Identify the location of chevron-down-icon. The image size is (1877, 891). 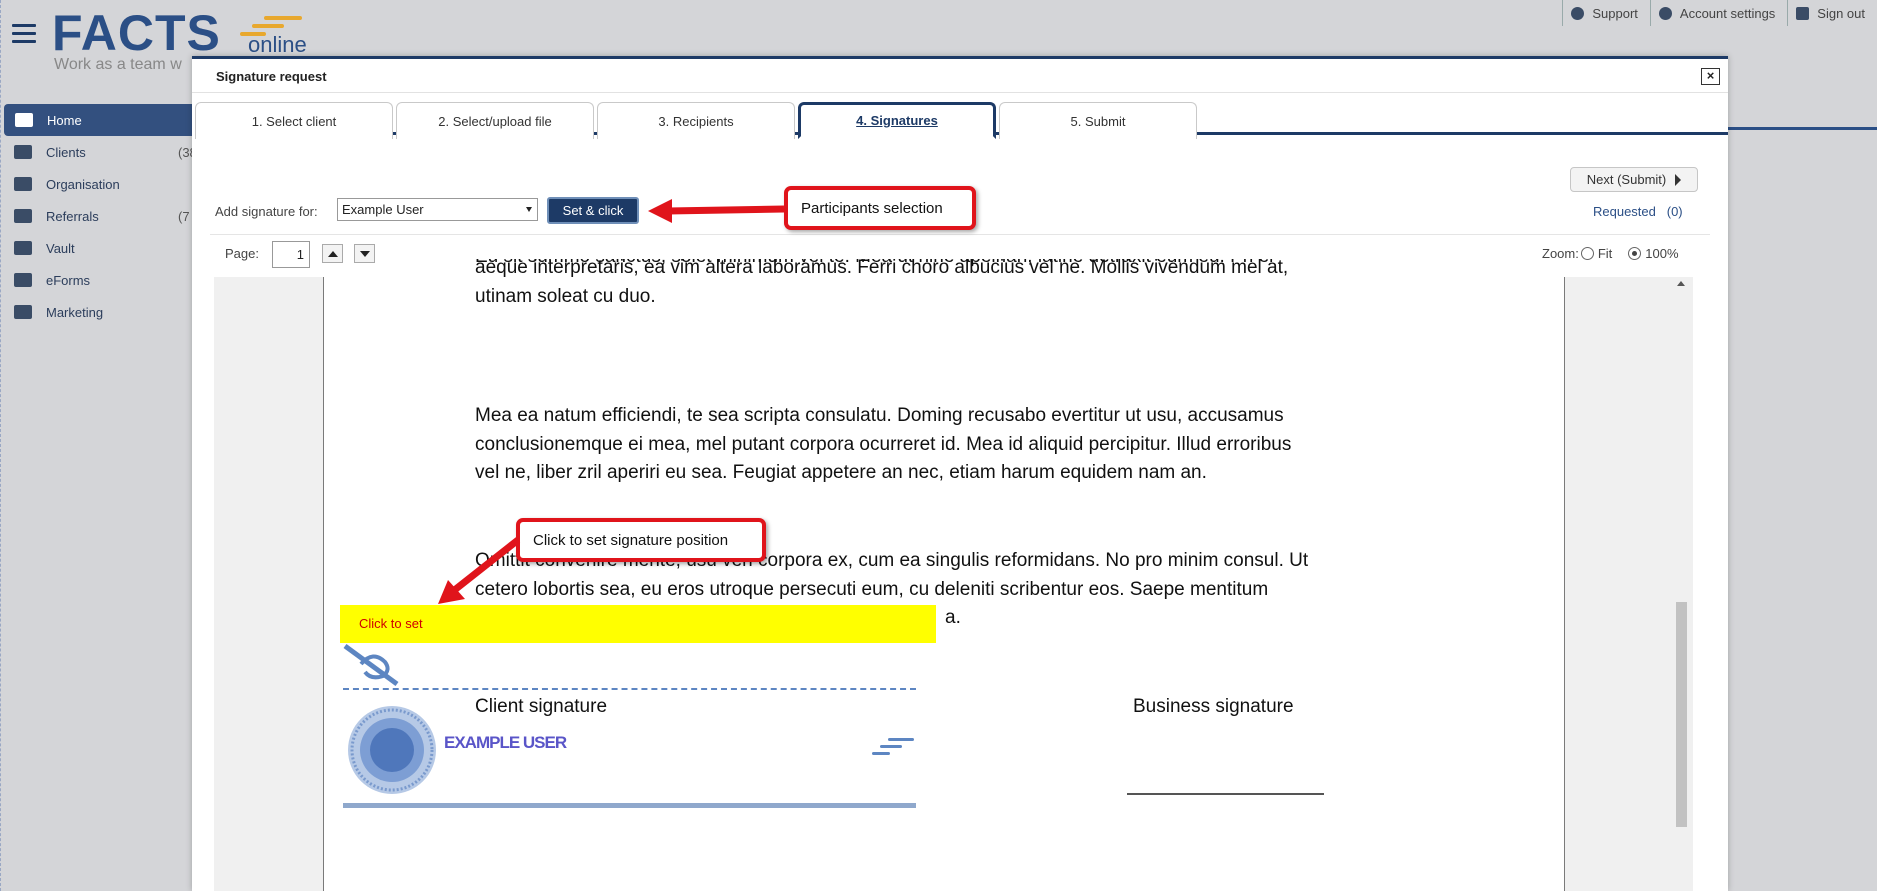
(529, 209).